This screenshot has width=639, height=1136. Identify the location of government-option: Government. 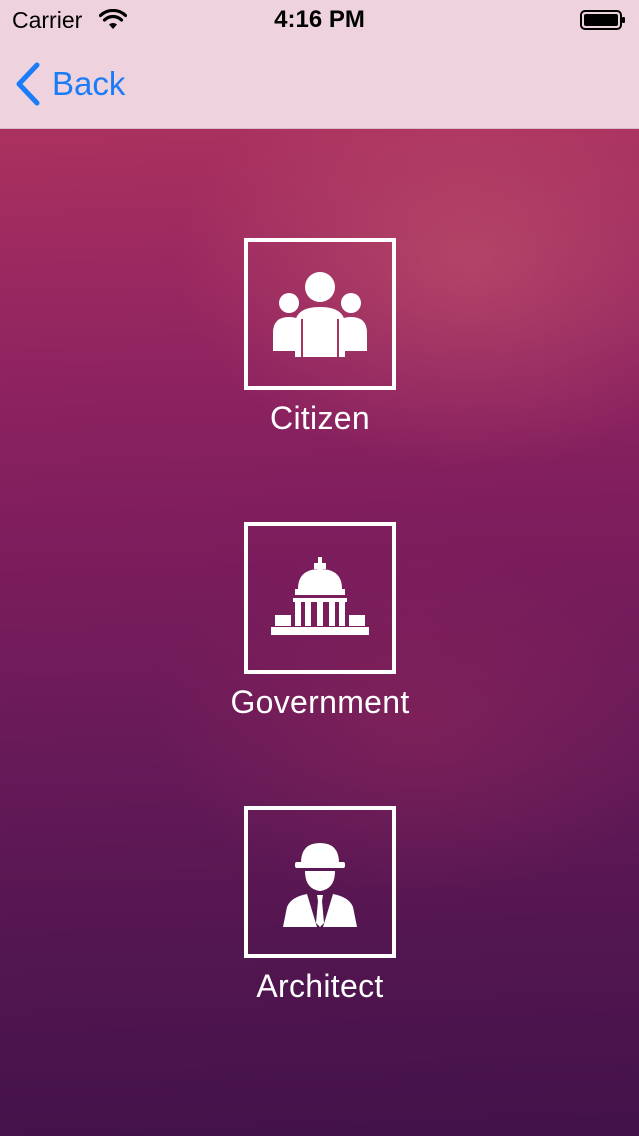
(320, 621).